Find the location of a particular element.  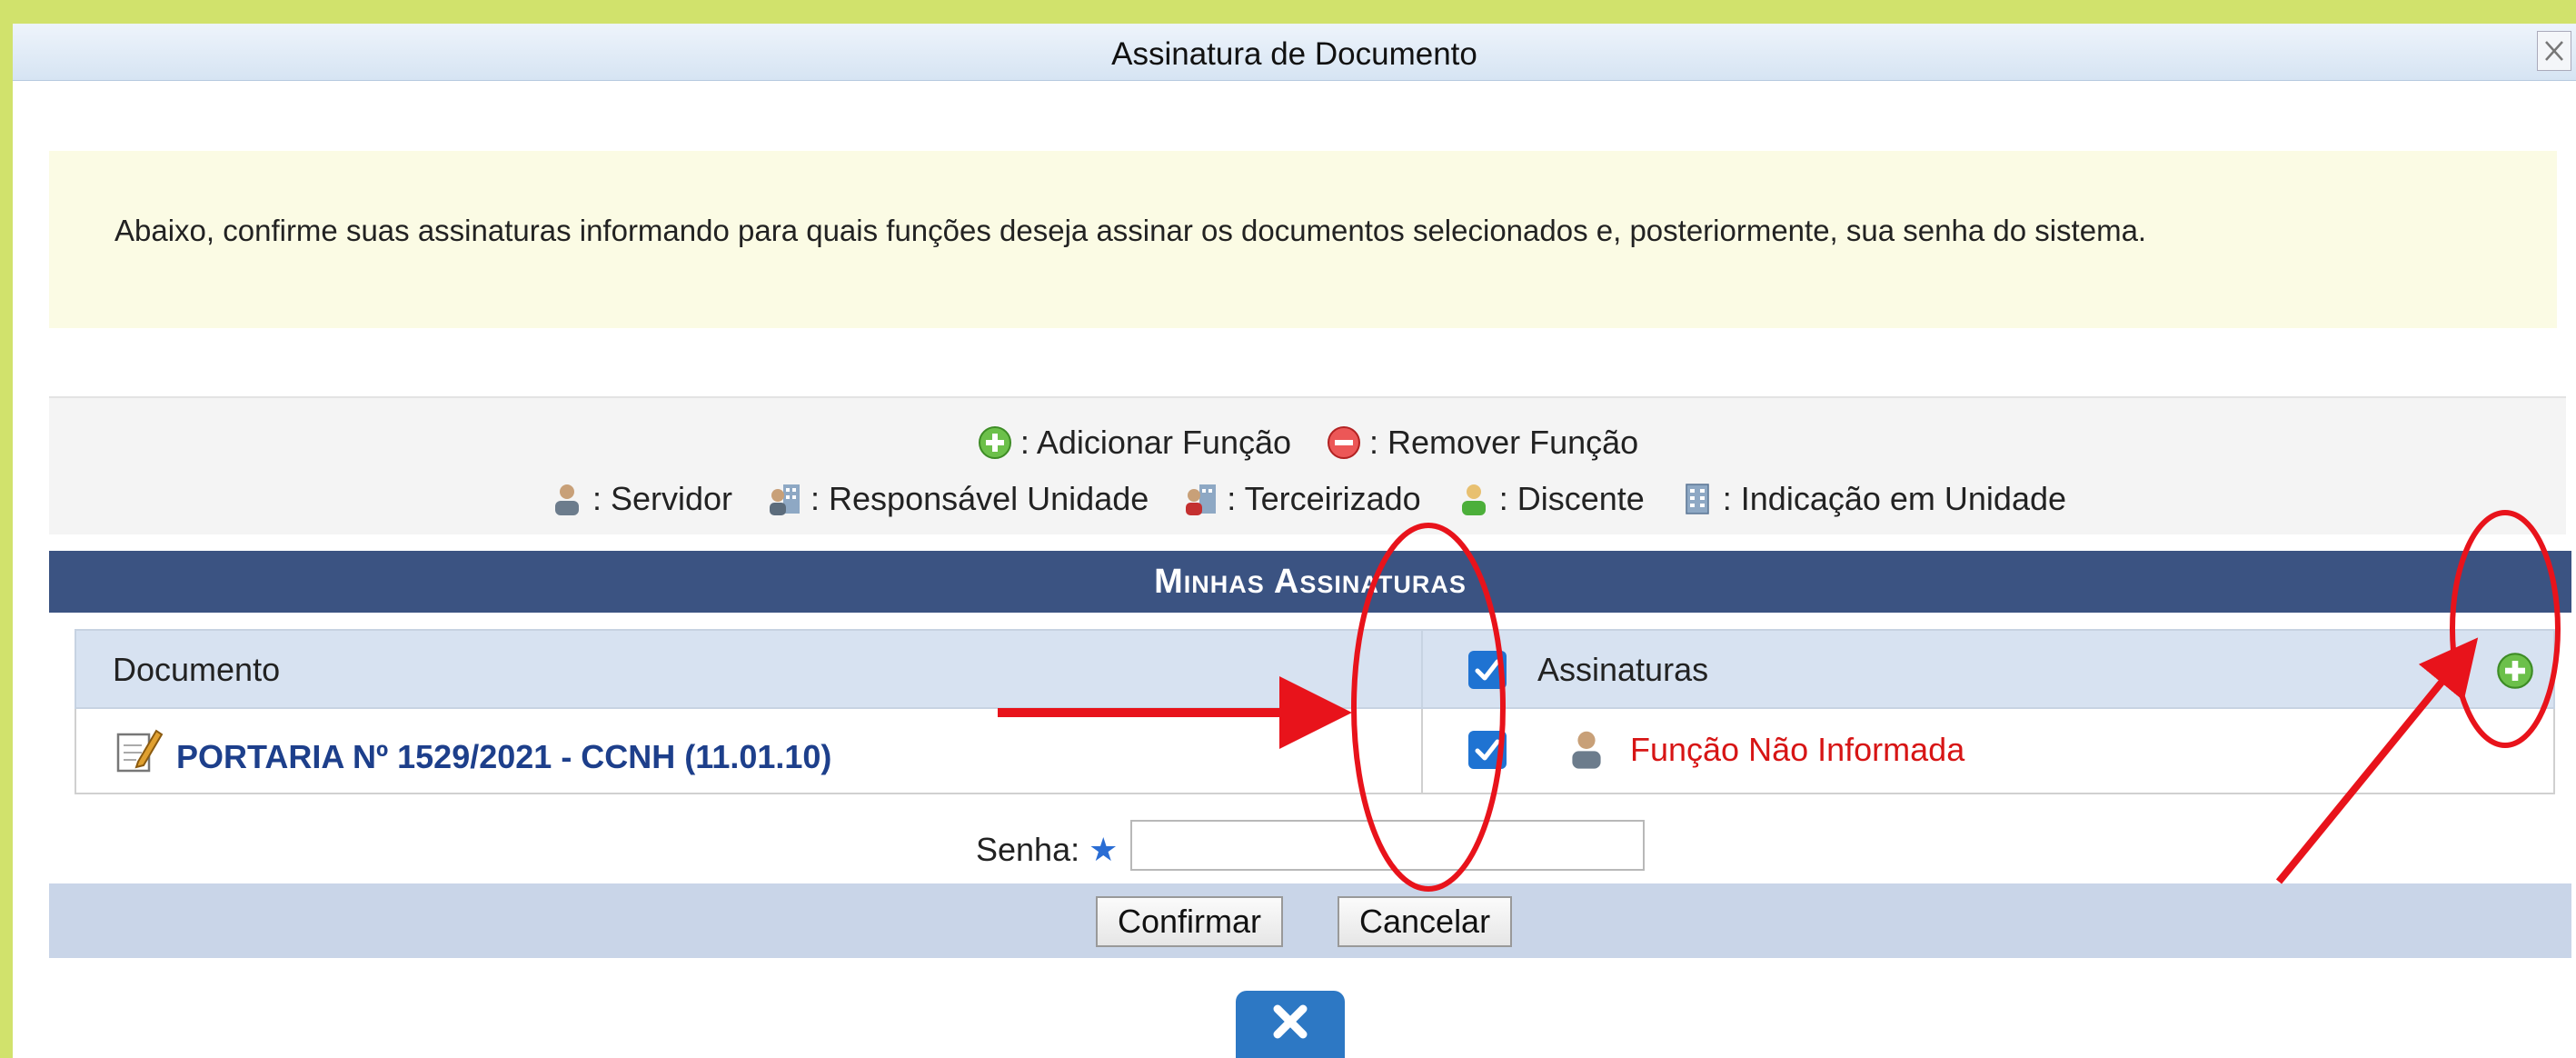

table-header: Documento Assinaturas is located at coordinates (1315, 670).